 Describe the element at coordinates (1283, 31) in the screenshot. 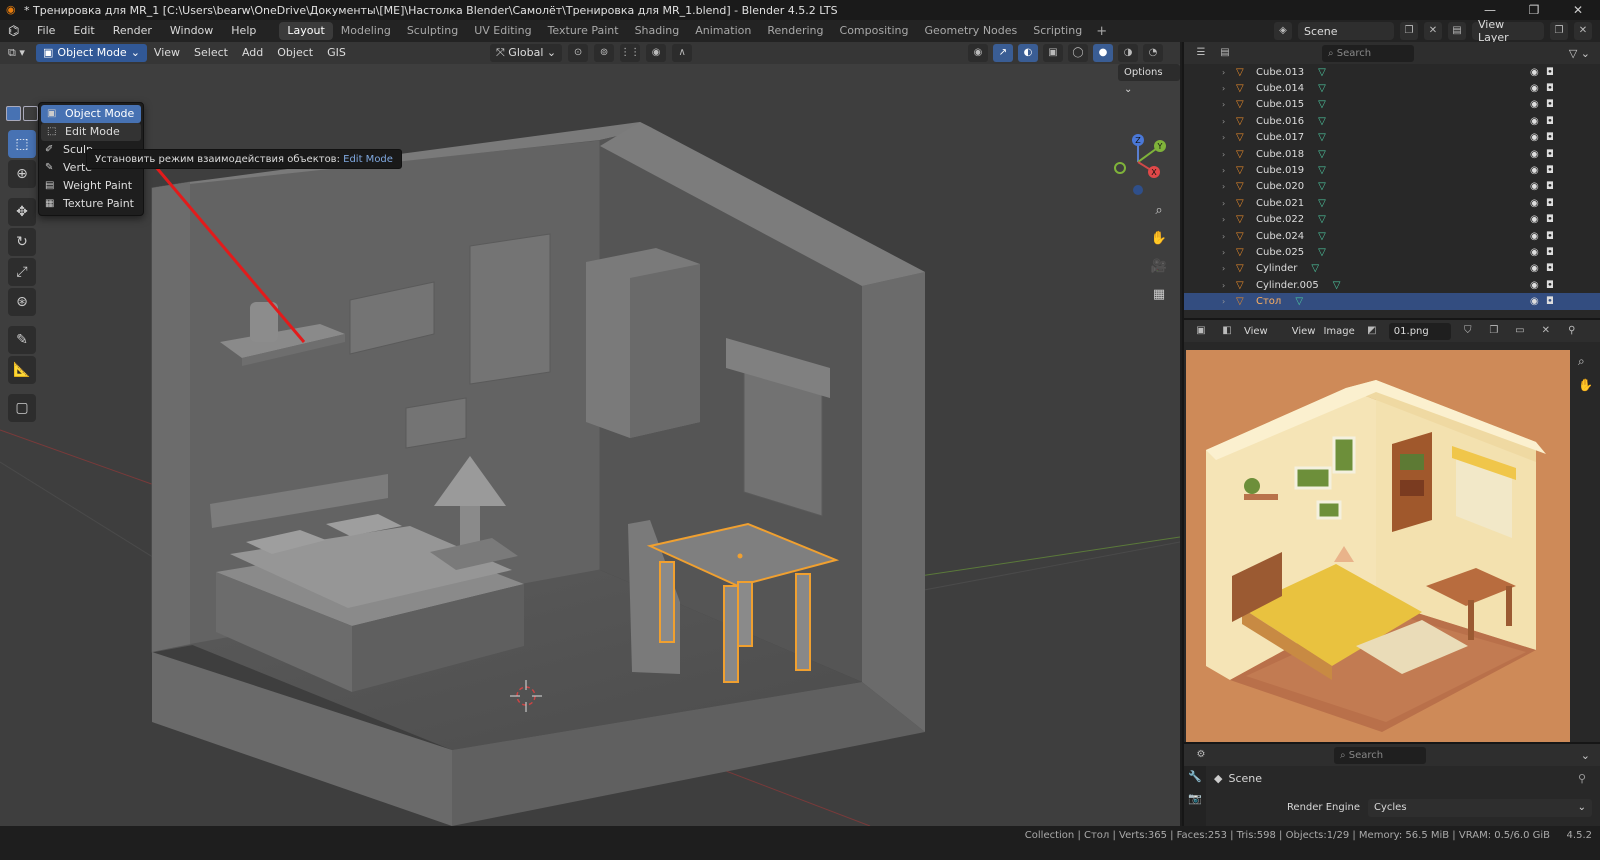

I see `scene-browse-icon: ◈` at that location.